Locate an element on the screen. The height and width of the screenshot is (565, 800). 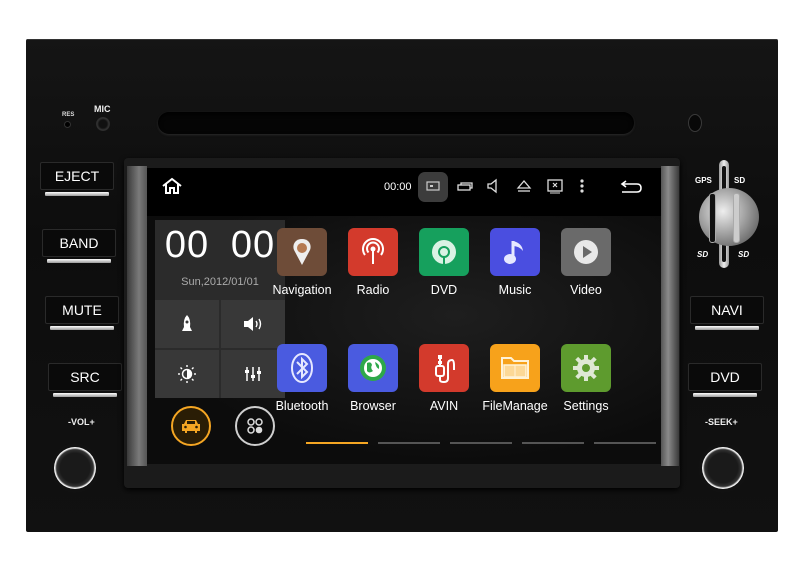
car-button is located at coordinates (191, 426).